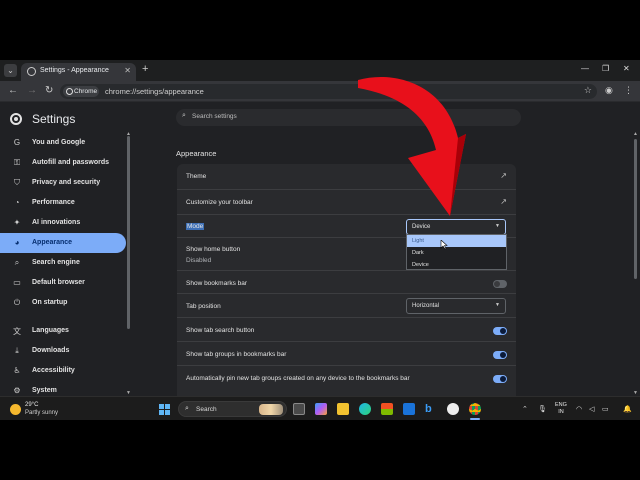 The width and height of the screenshot is (640, 480). What do you see at coordinates (199, 260) in the screenshot?
I see `show-home-sublabel: Disabled` at bounding box center [199, 260].